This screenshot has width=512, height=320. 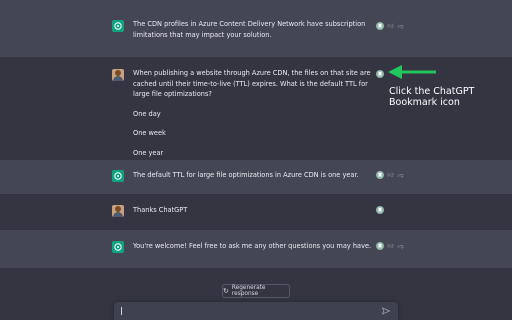 I want to click on option-text: One year, so click(x=148, y=152).